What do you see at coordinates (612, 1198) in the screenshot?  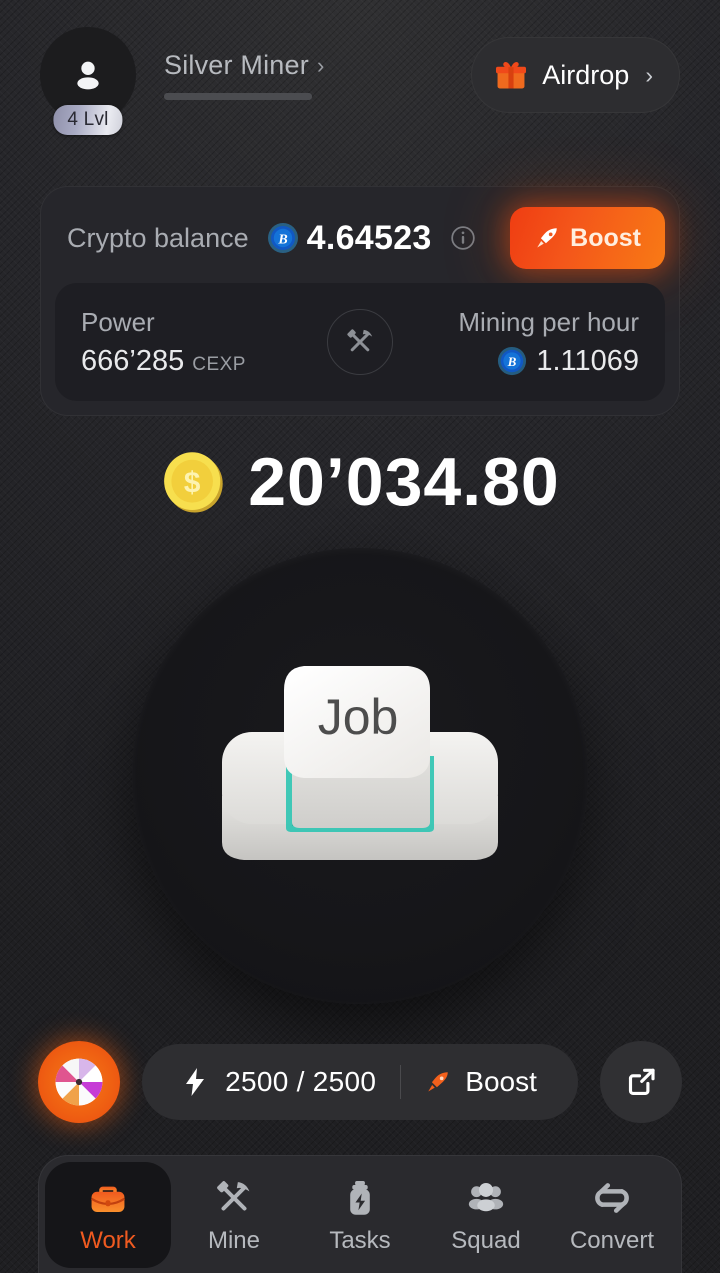 I see `swap-arrows-icon` at bounding box center [612, 1198].